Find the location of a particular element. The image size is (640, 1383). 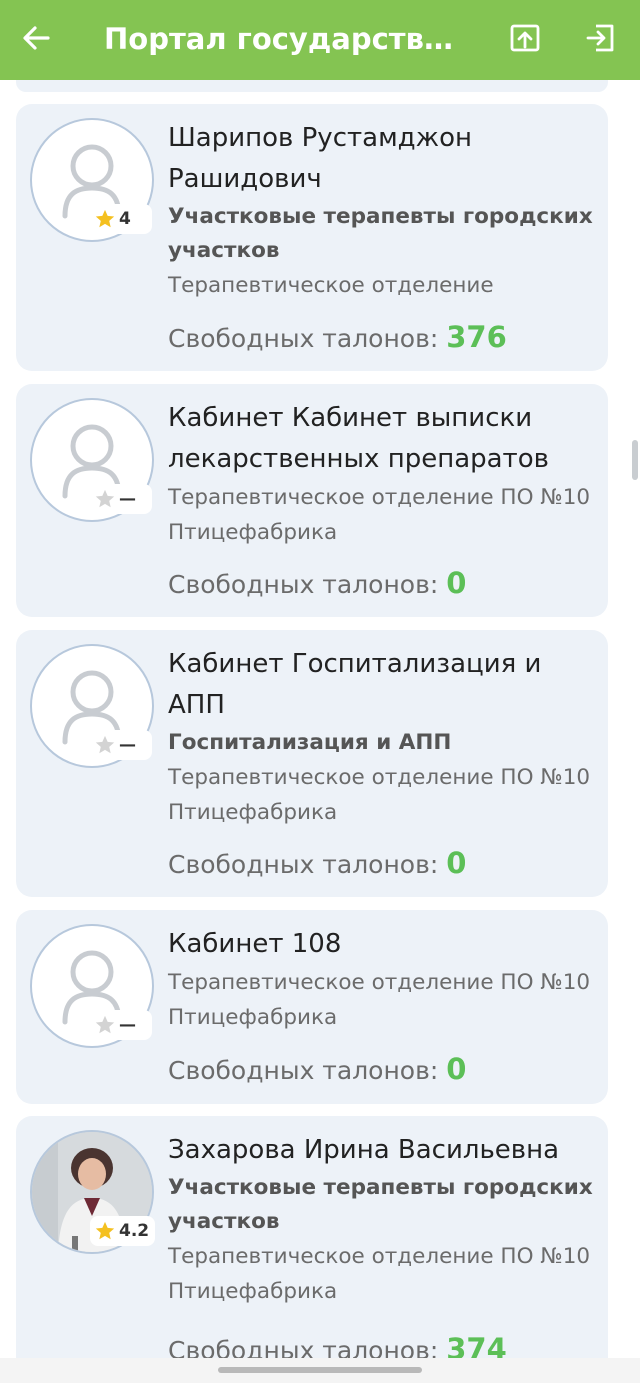

rating-badge: 4 is located at coordinates (121, 219).